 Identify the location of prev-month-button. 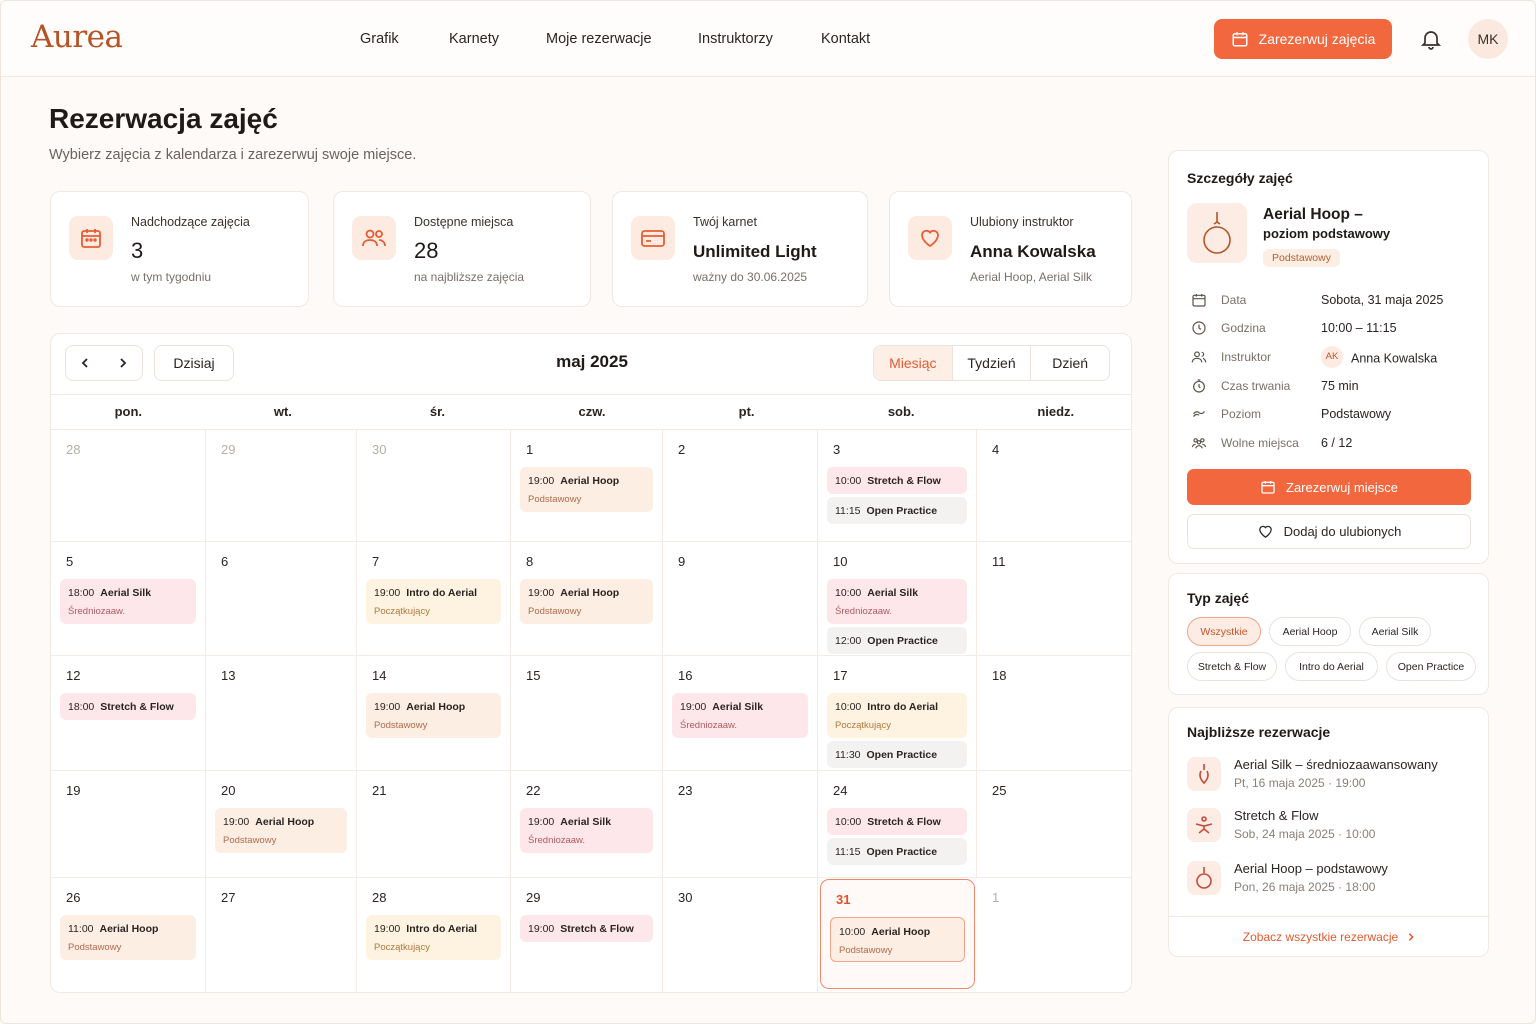
(85, 363).